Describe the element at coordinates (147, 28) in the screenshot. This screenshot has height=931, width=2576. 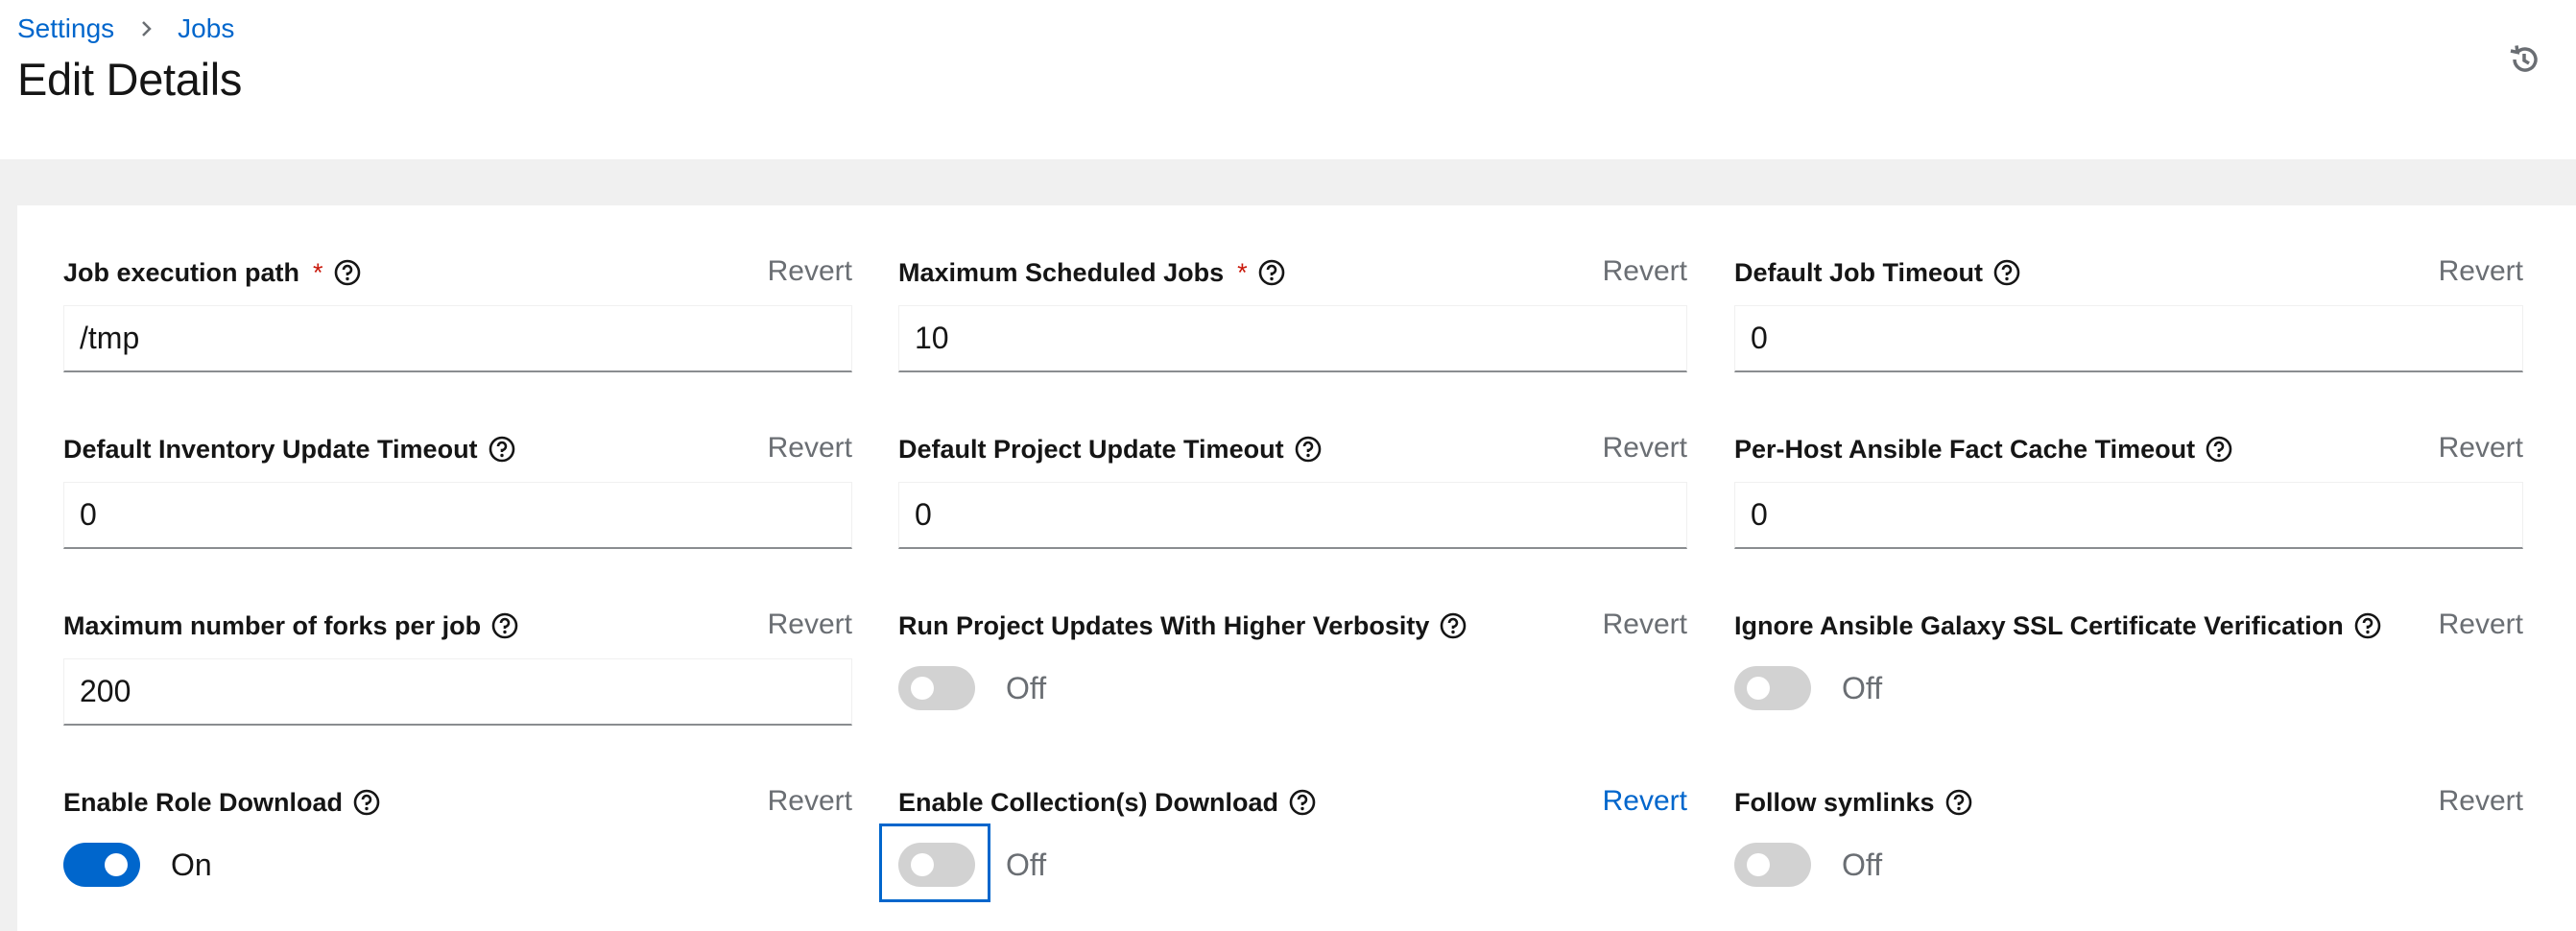
I see `chevron-right-icon` at that location.